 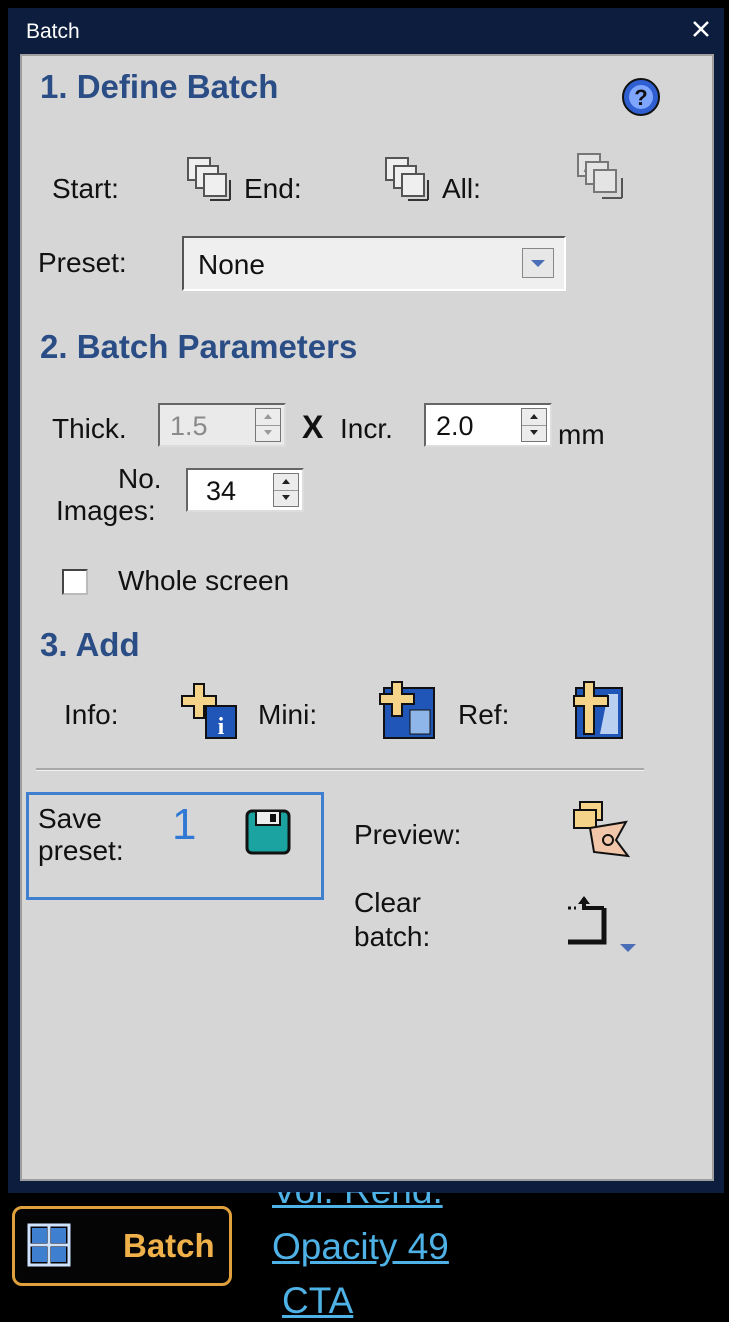 What do you see at coordinates (317, 1301) in the screenshot?
I see `cta-link: CTA` at bounding box center [317, 1301].